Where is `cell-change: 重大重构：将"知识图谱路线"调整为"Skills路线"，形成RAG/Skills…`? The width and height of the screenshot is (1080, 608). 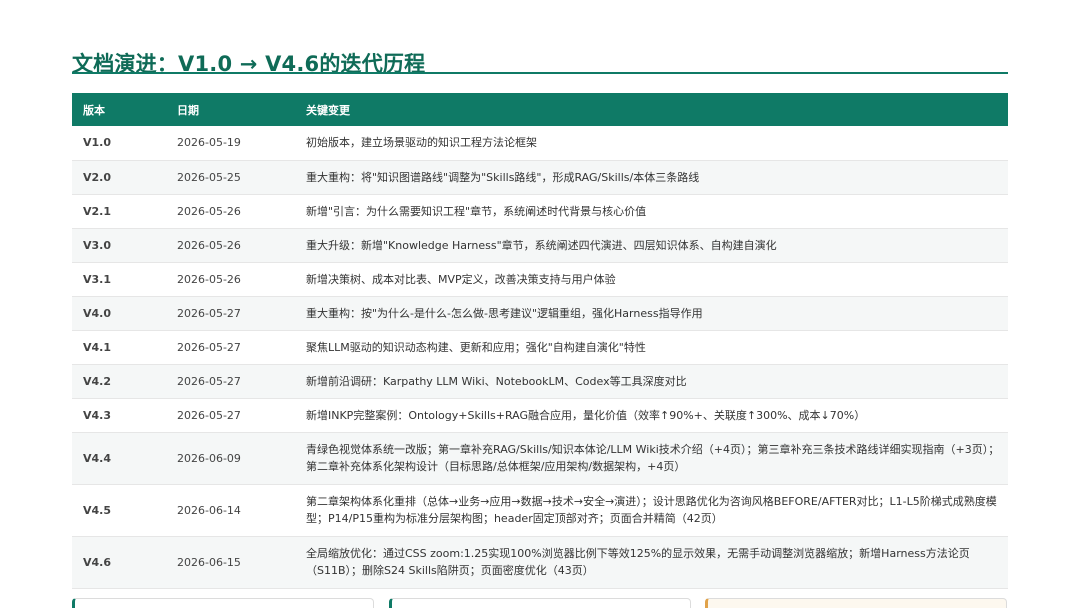
cell-change: 重大重构：将"知识图谱路线"调整为"Skills路线"，形成RAG/Skills… is located at coordinates (652, 177).